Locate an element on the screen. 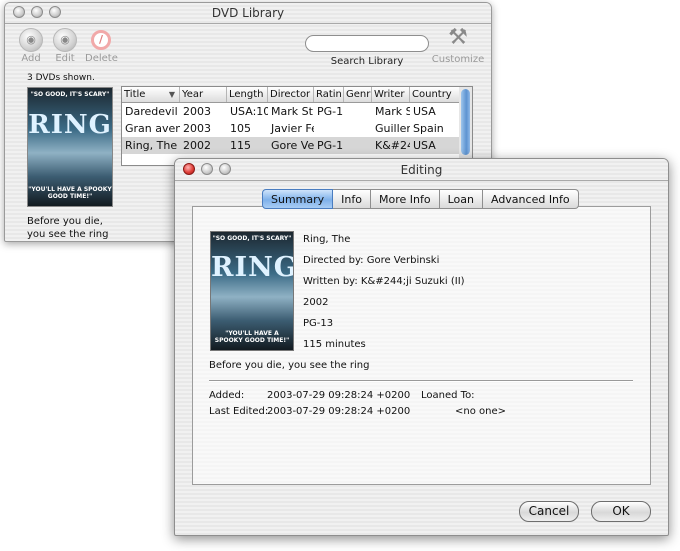  tagline-text: Before you die, you see the ring is located at coordinates (289, 365).